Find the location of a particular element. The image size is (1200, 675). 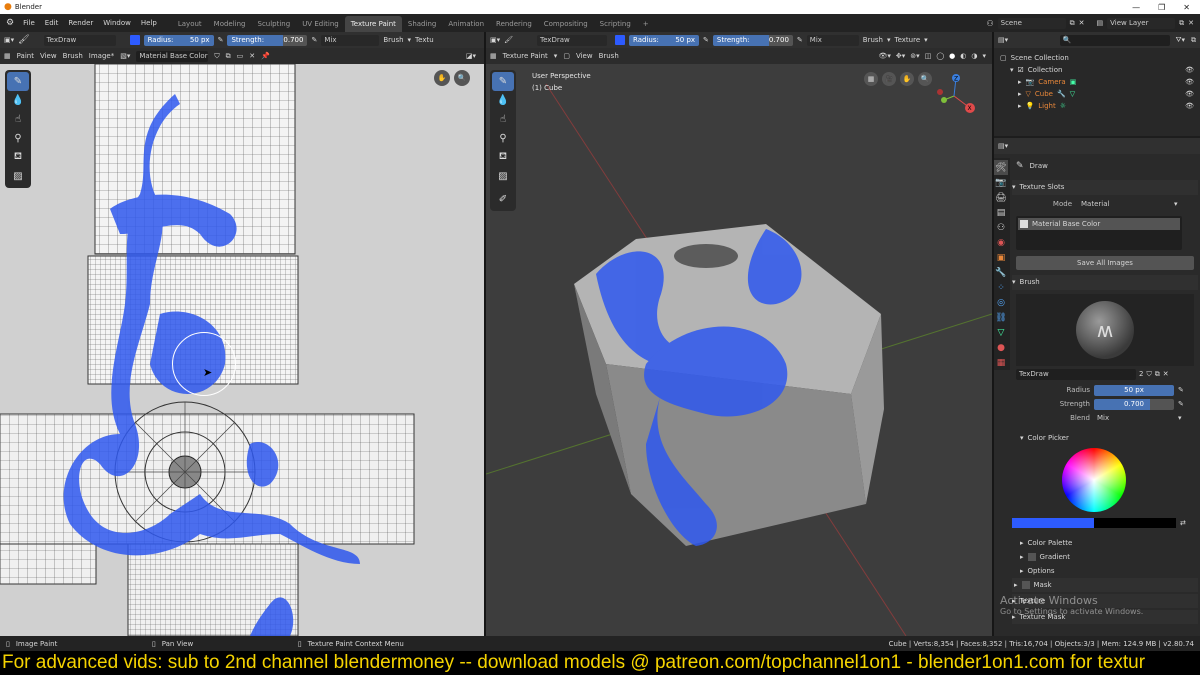

new-view-layer-icon: ⧉ is located at coordinates (1181, 23).